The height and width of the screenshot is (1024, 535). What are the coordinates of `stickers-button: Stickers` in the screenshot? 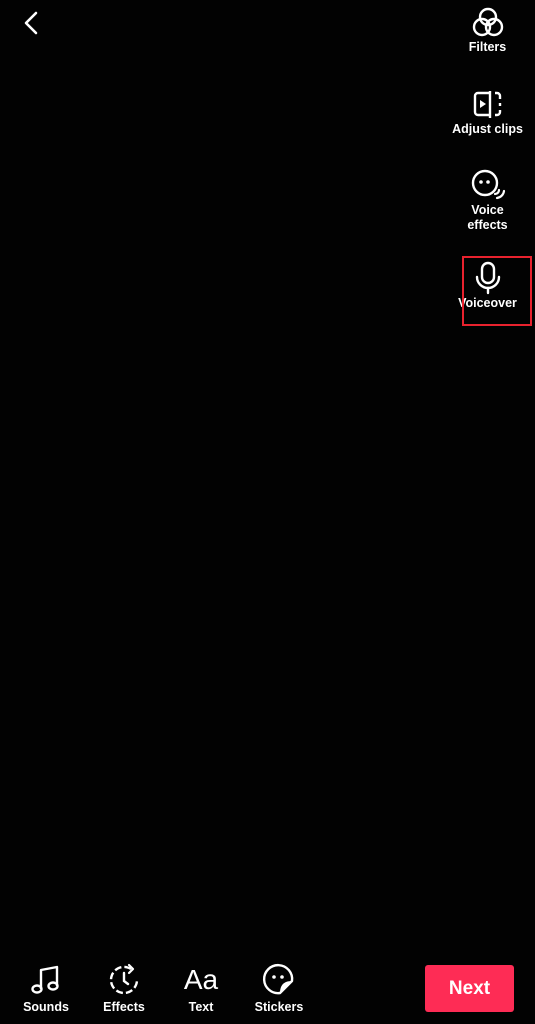 It's located at (279, 988).